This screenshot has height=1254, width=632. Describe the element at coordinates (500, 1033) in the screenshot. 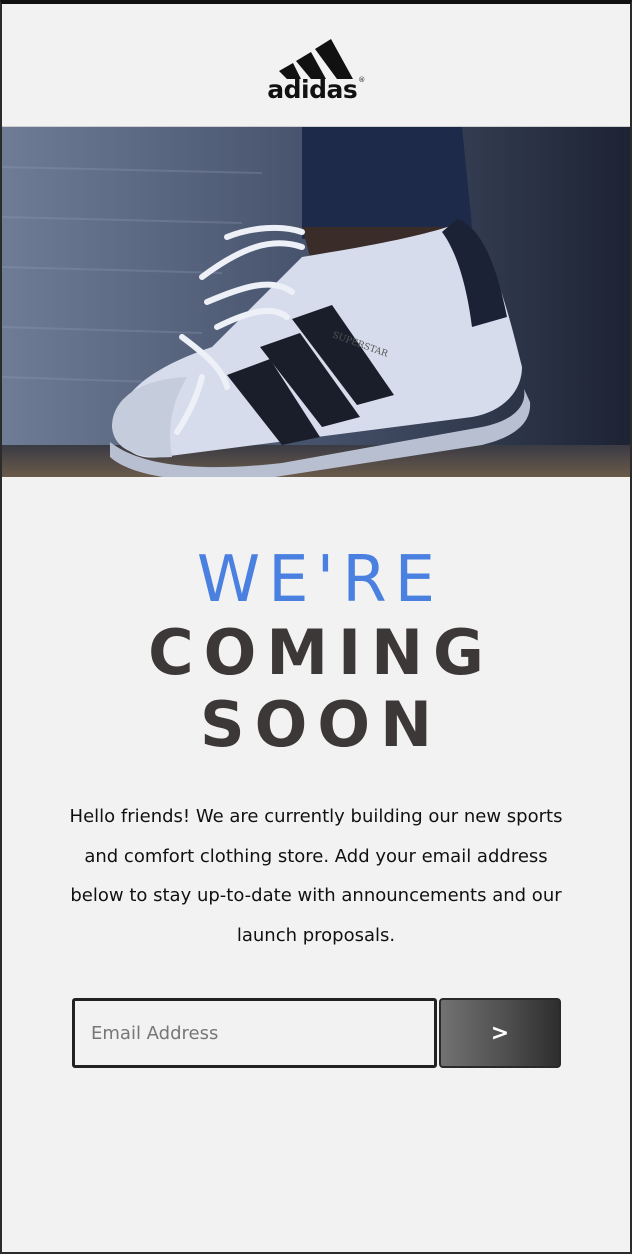

I see `submit-button: >` at that location.